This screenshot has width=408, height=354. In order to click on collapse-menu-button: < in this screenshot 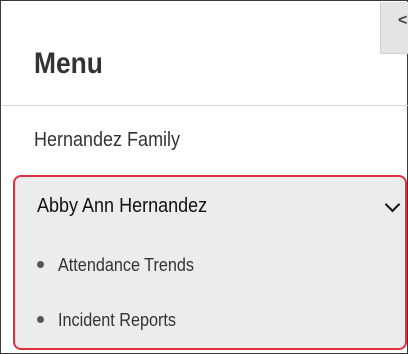, I will do `click(394, 28)`.